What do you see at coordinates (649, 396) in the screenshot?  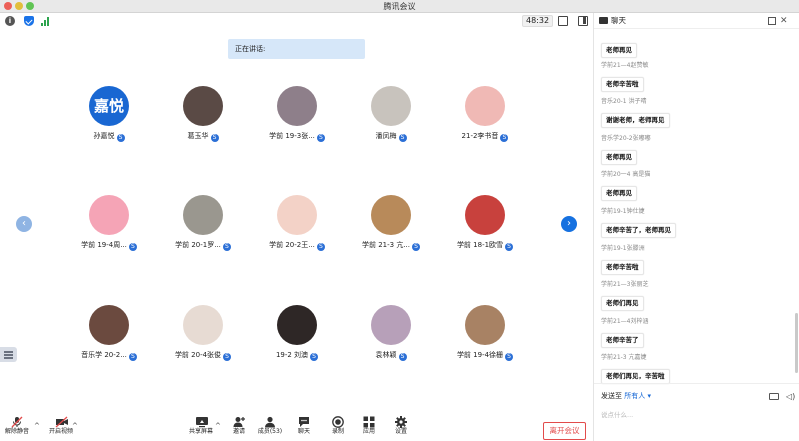 I see `chevron-down-icon: ▾` at bounding box center [649, 396].